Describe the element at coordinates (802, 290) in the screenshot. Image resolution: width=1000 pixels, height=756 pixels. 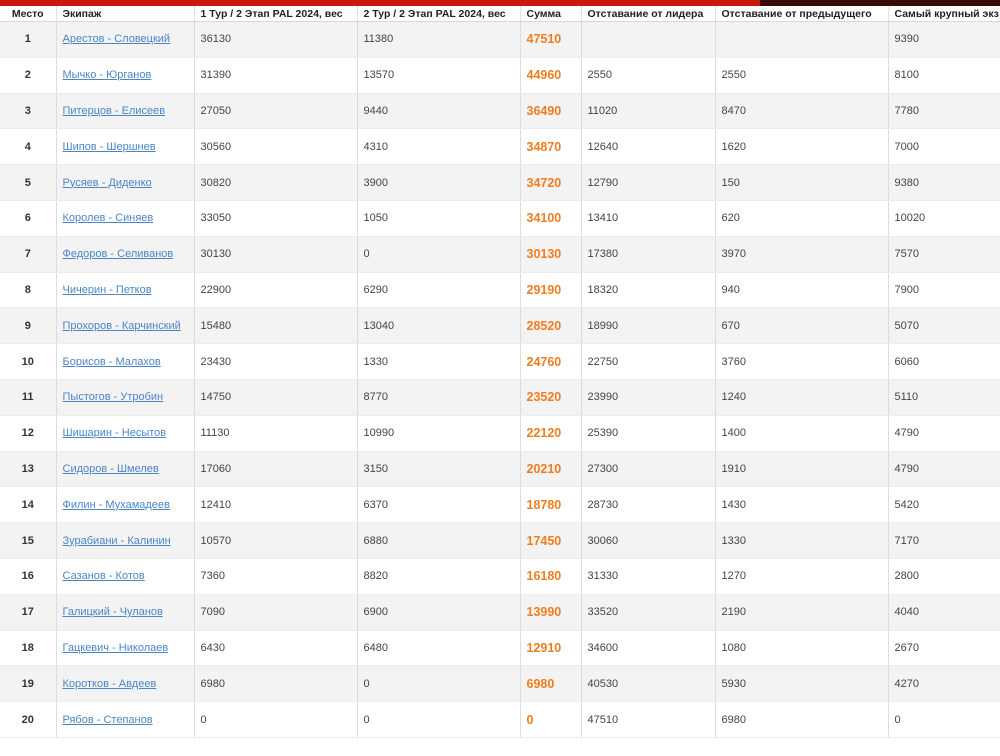
I see `row-lag-prev-cell: 940` at that location.